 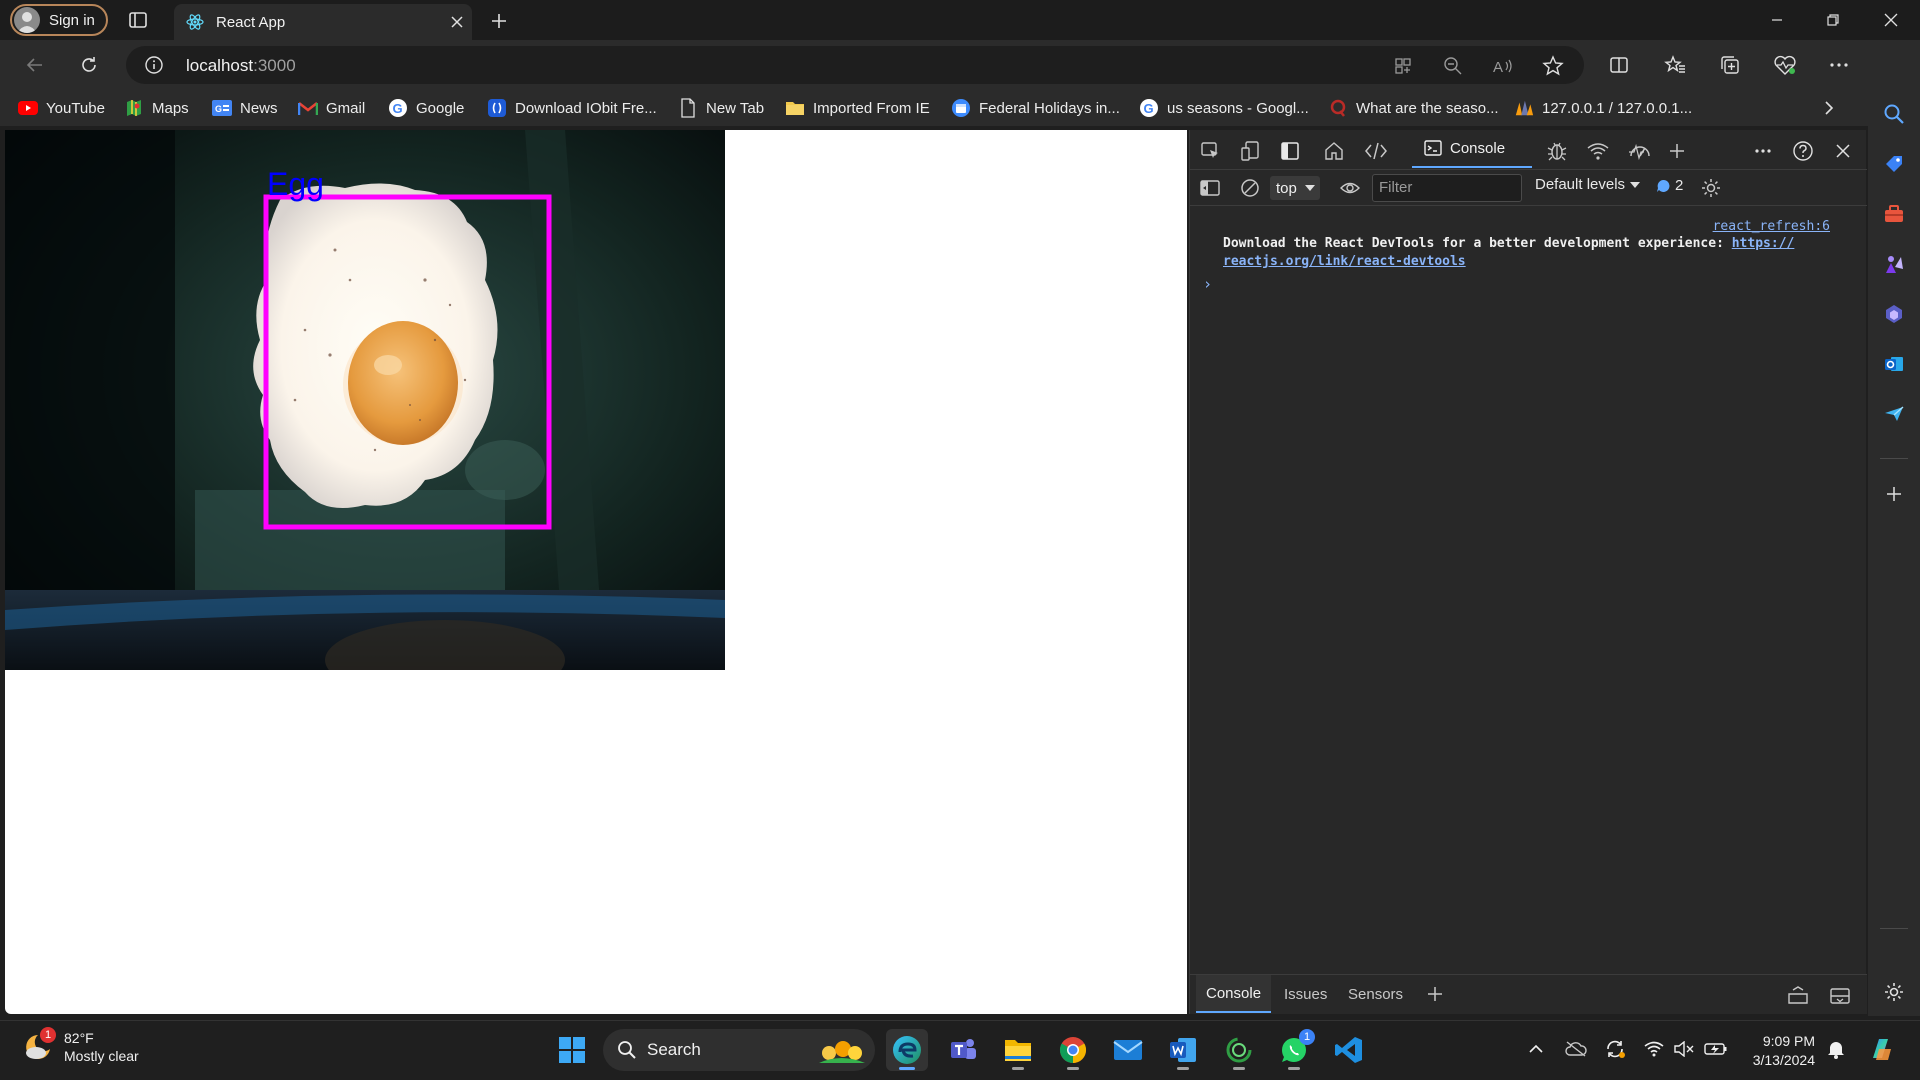 What do you see at coordinates (59, 20) in the screenshot?
I see `profile-button: Sign in` at bounding box center [59, 20].